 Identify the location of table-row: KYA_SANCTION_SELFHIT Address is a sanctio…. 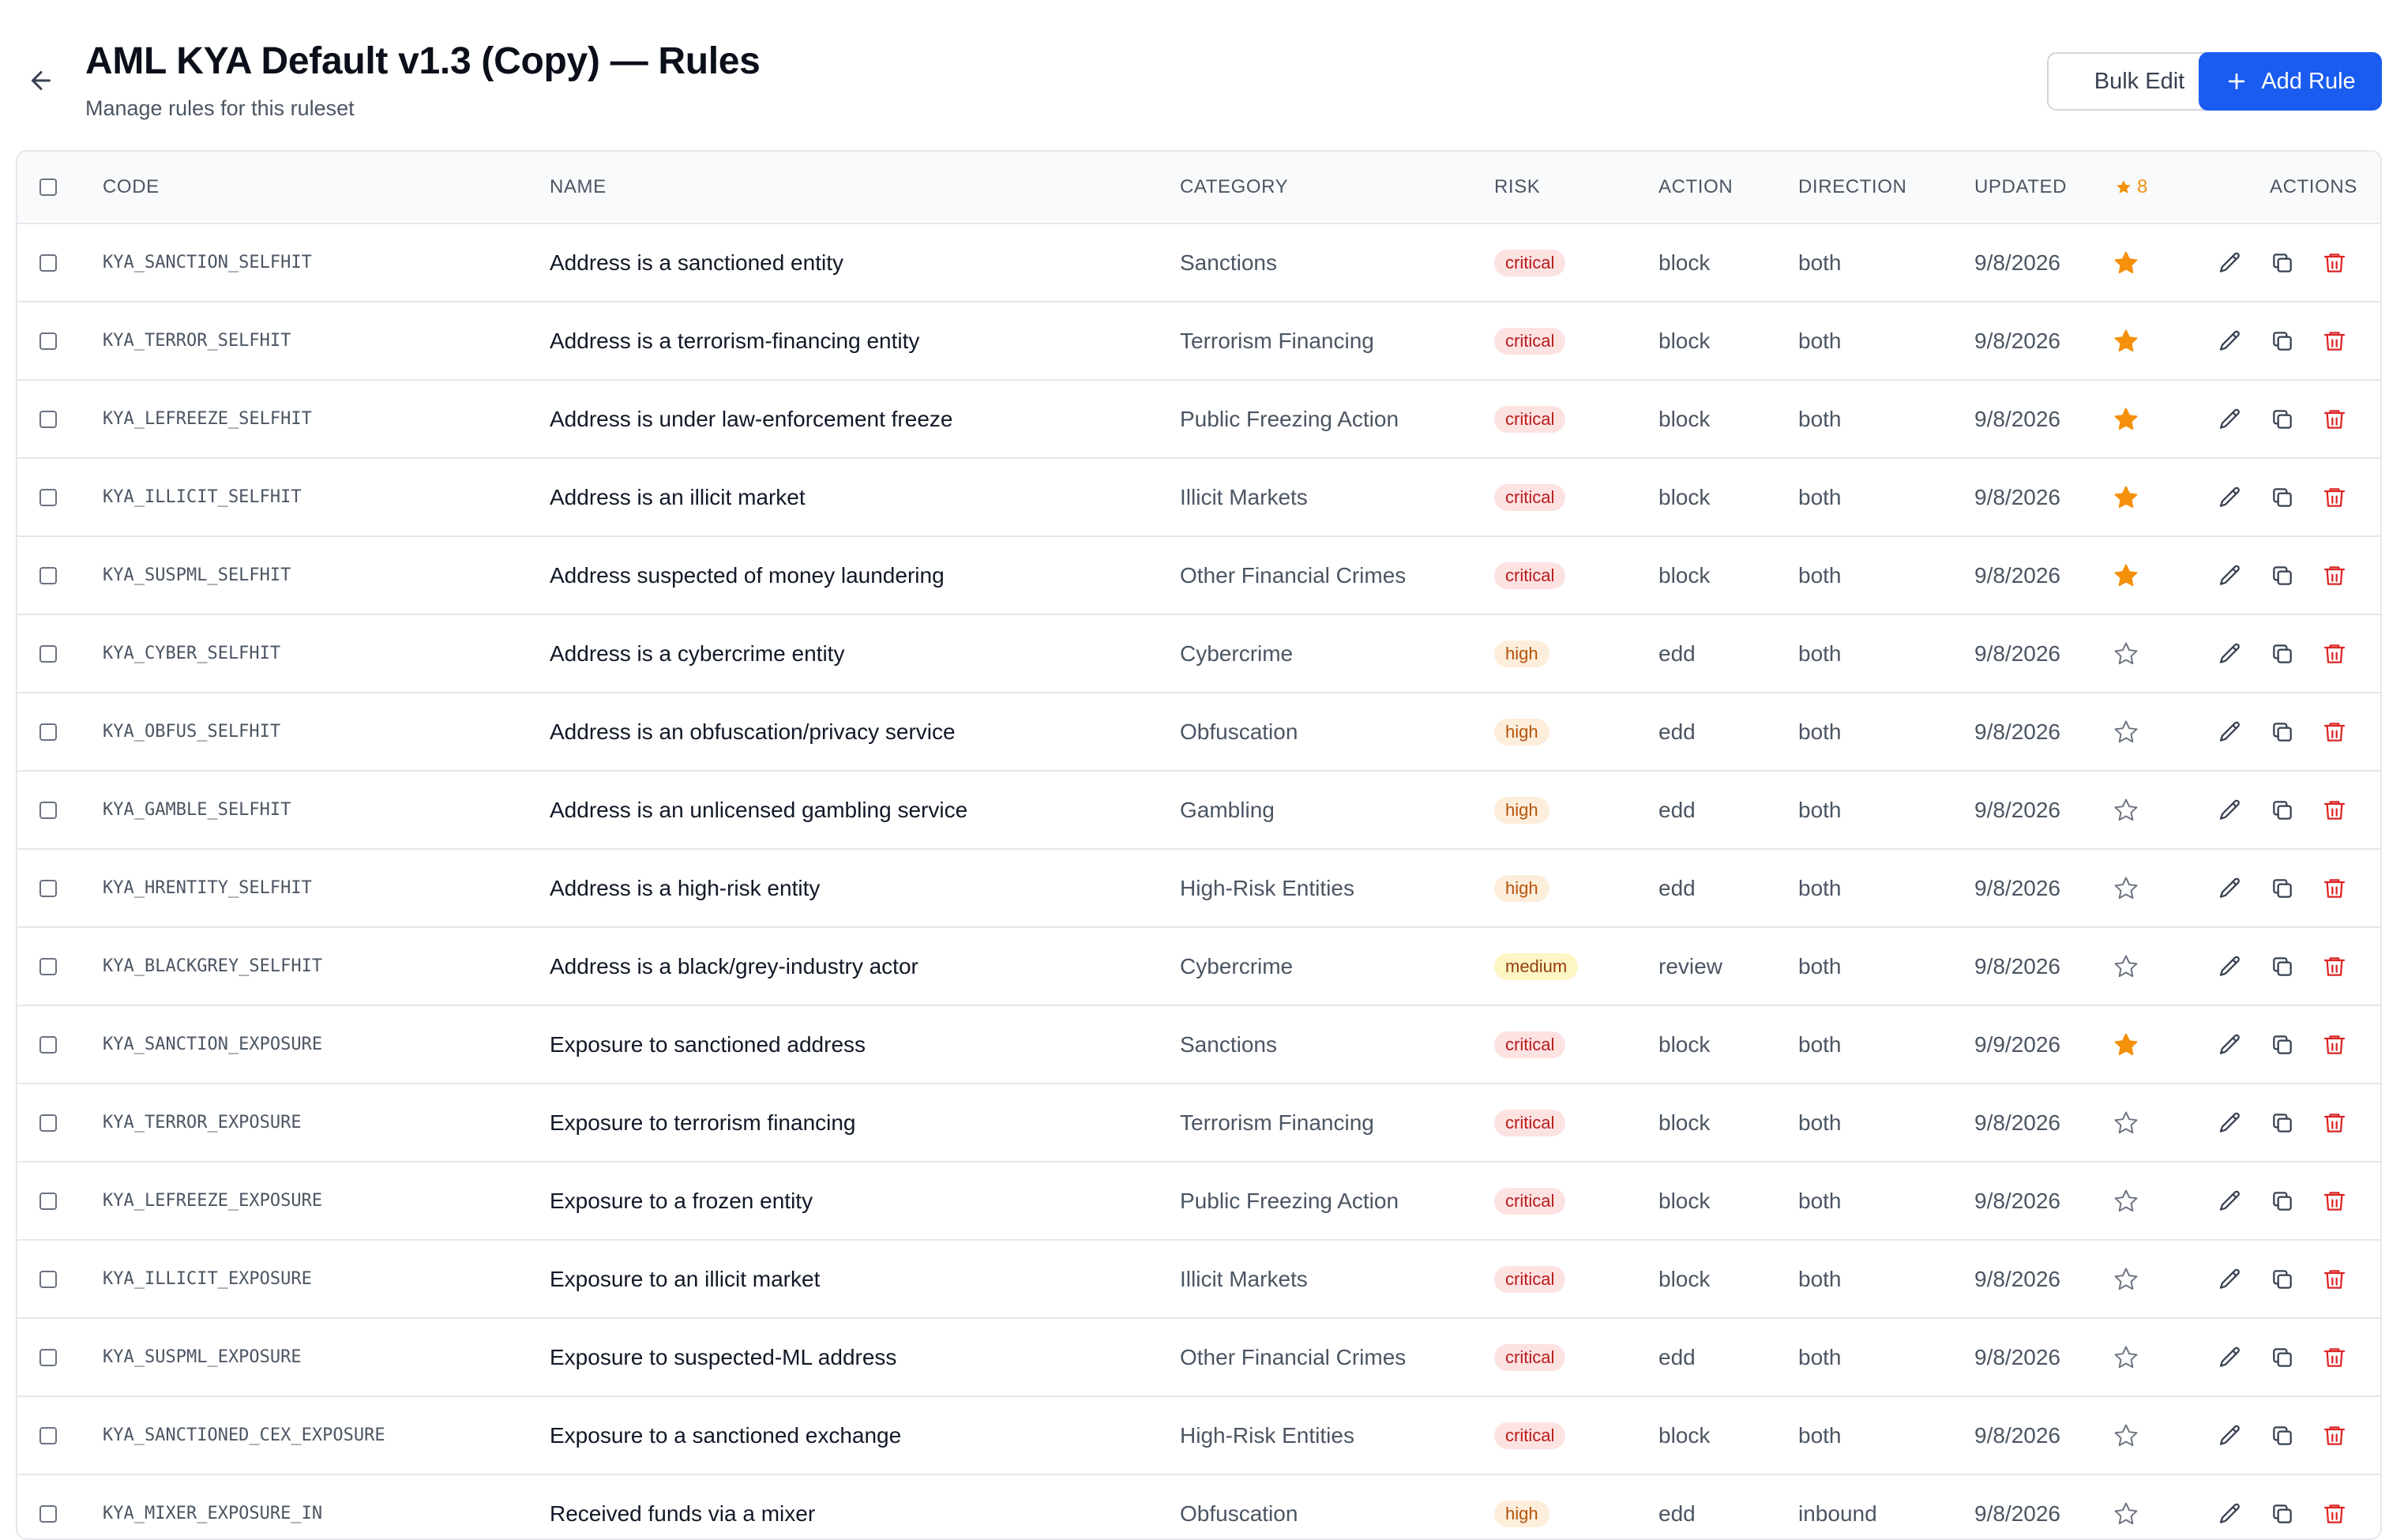
(1198, 262).